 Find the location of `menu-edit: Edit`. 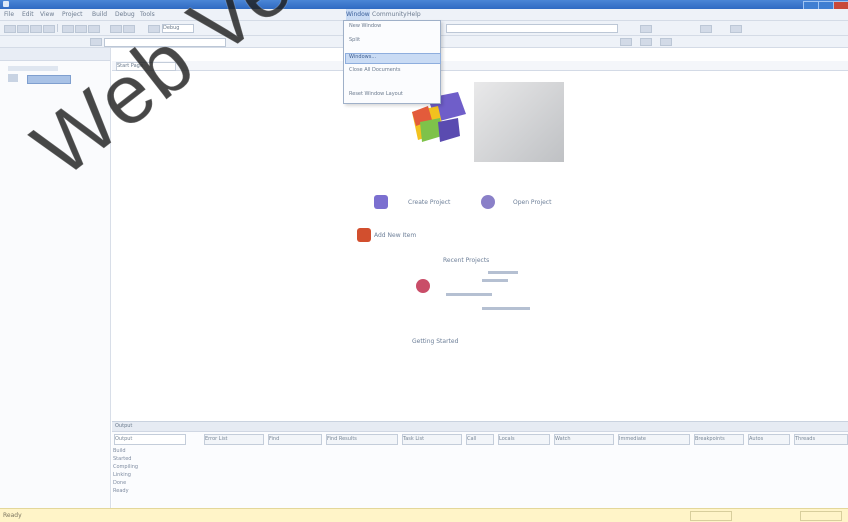

menu-edit: Edit is located at coordinates (28, 14).